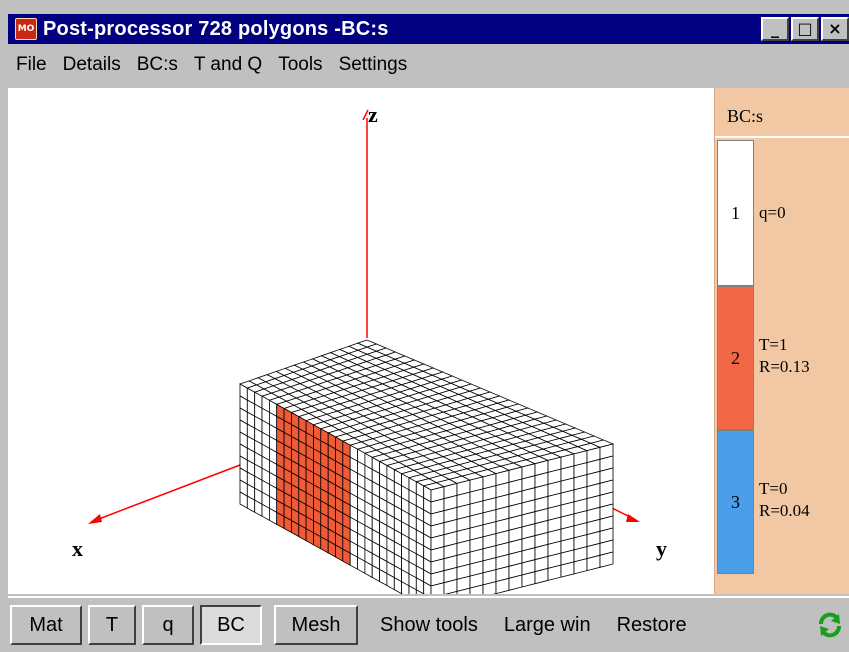 This screenshot has height=652, width=849. What do you see at coordinates (784, 500) in the screenshot?
I see `bc-label-3: T=0 R=0.04` at bounding box center [784, 500].